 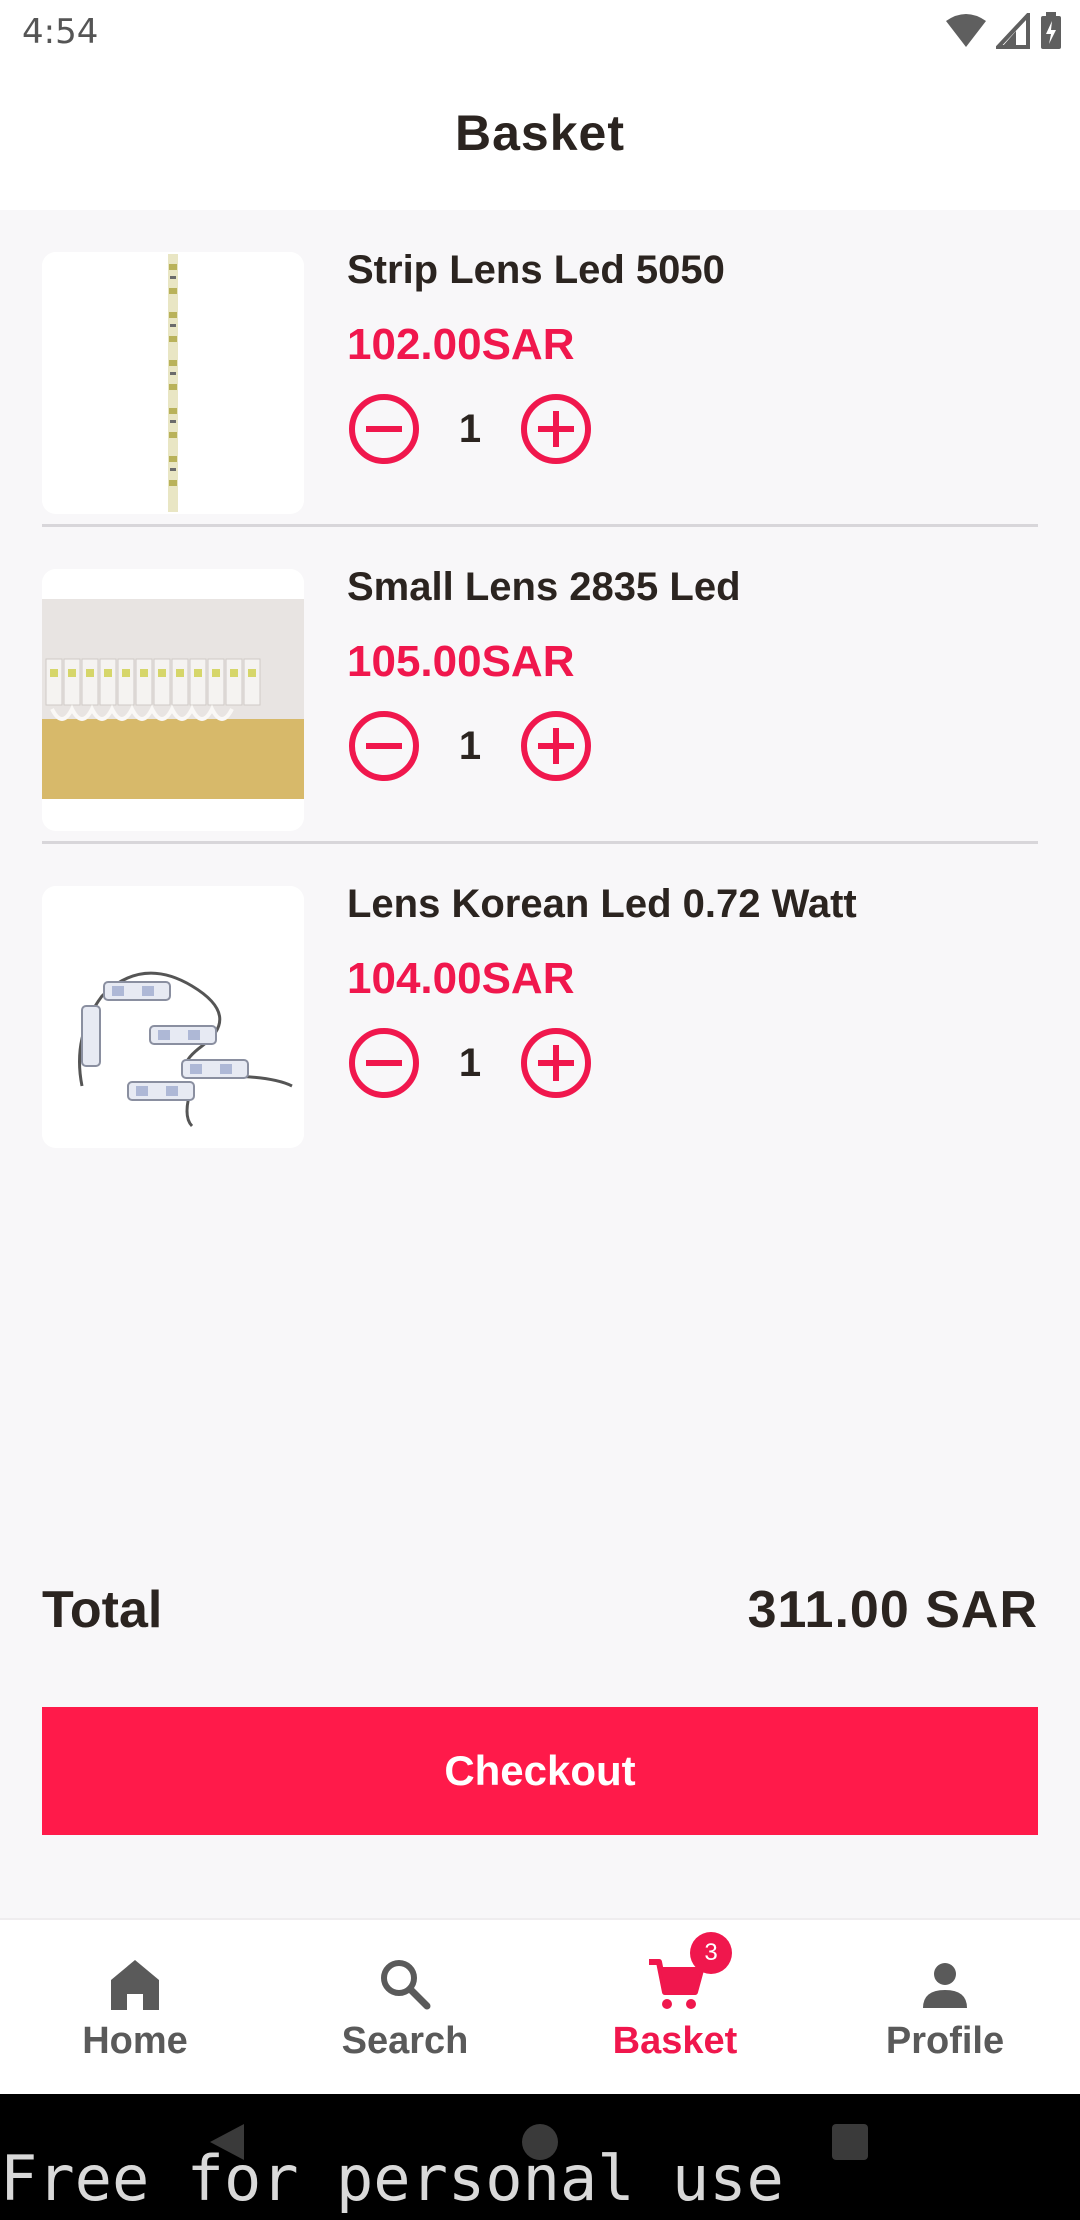 What do you see at coordinates (406, 1985) in the screenshot?
I see `search-icon` at bounding box center [406, 1985].